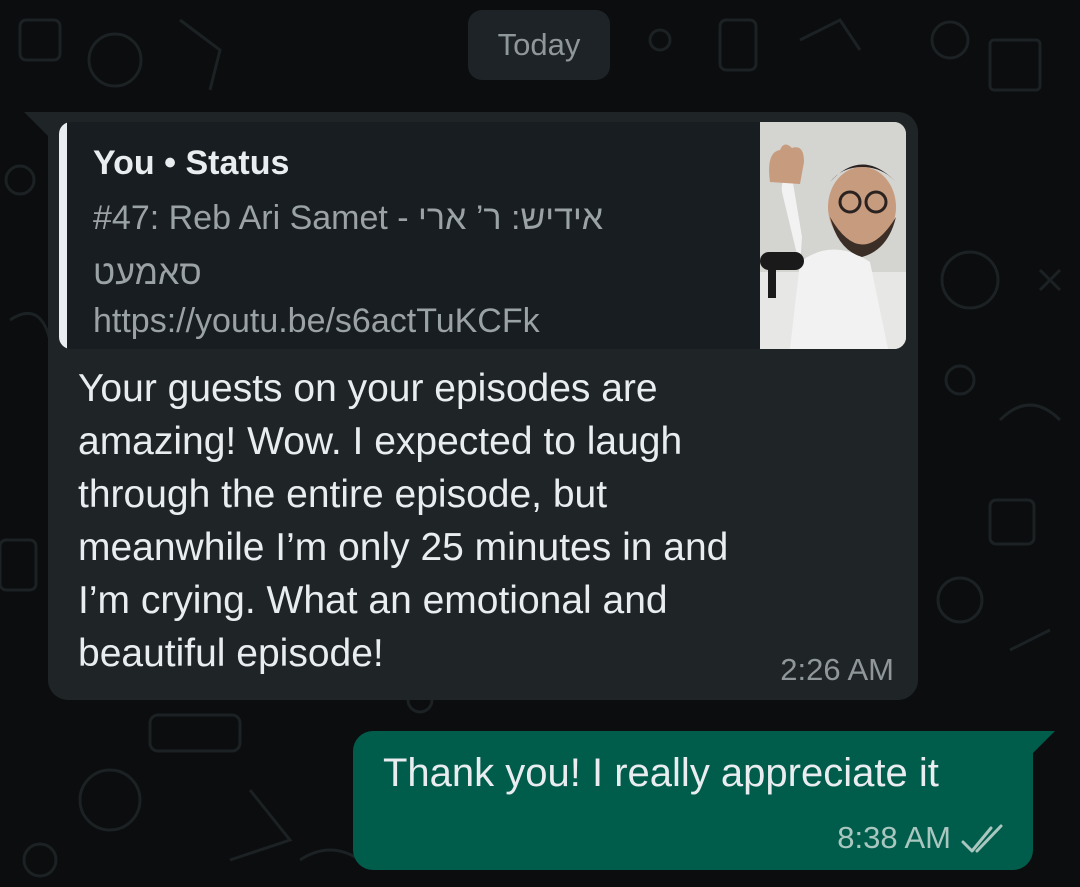  Describe the element at coordinates (894, 837) in the screenshot. I see `message-timestamp: 8:38 AM` at that location.